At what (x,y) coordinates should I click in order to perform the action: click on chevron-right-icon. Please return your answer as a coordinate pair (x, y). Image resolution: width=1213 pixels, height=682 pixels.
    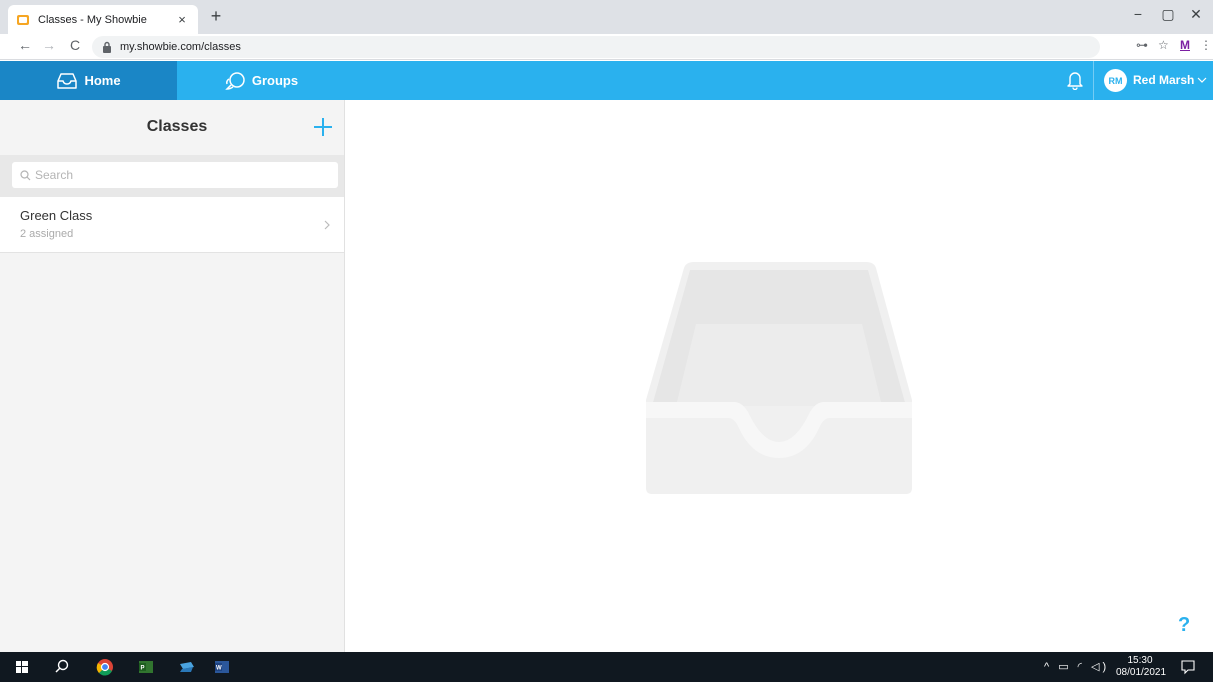
    Looking at the image, I should click on (327, 225).